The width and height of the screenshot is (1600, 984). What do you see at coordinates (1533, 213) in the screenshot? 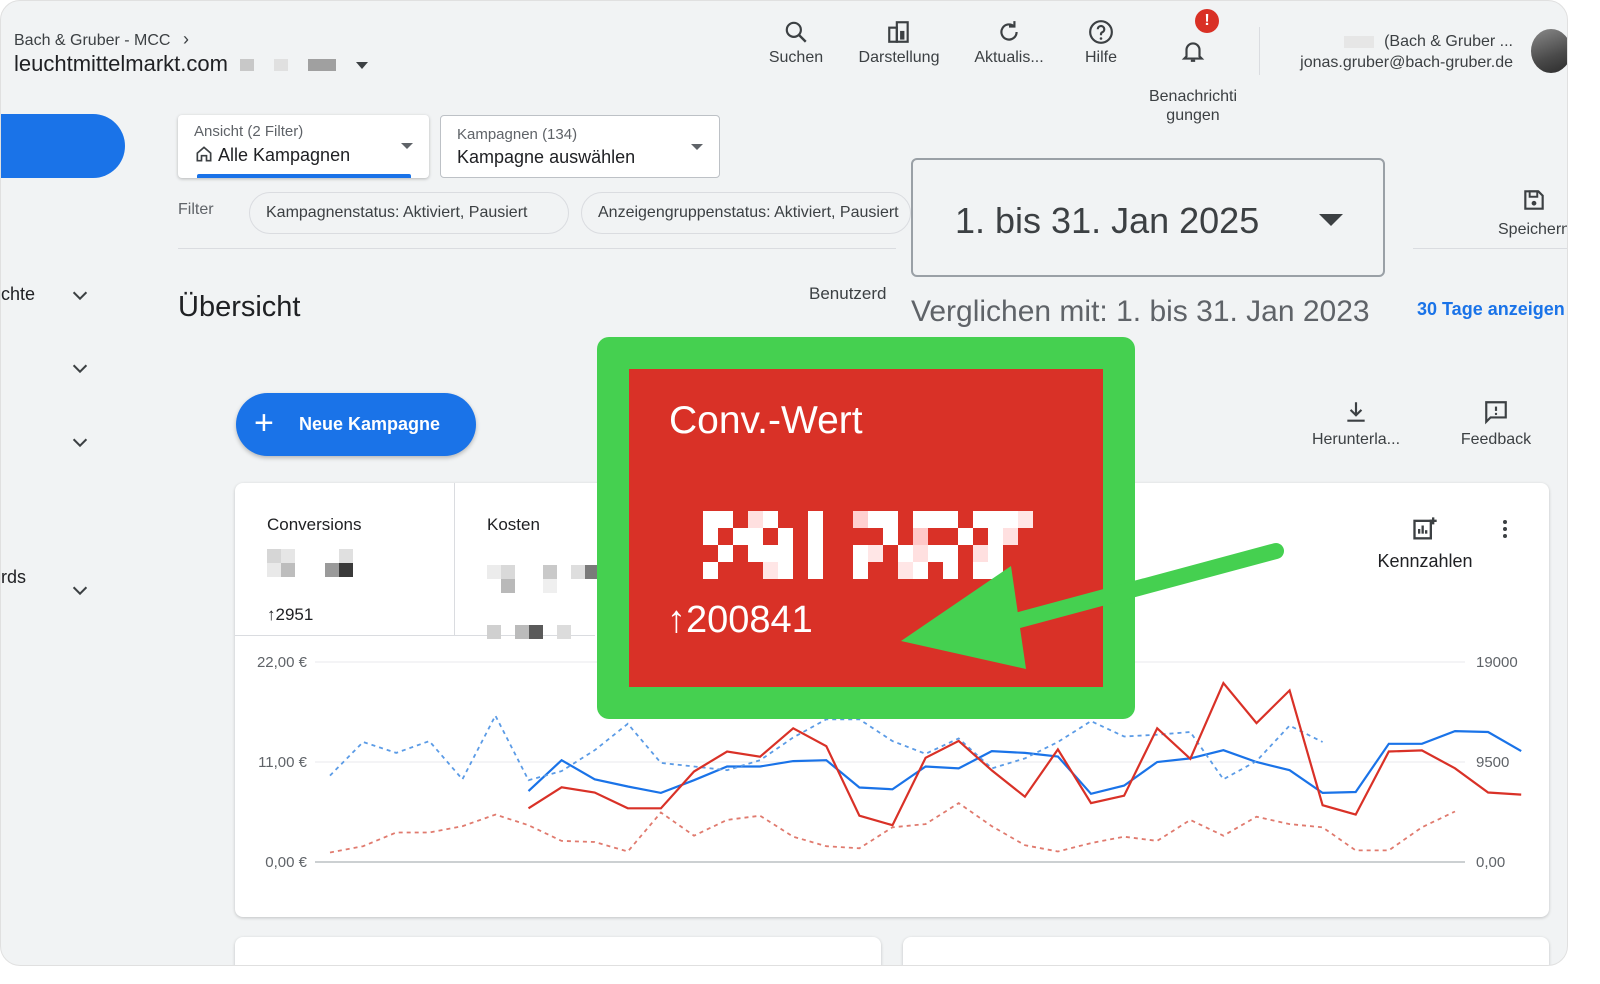
I see `save-button: Speichern` at bounding box center [1533, 213].